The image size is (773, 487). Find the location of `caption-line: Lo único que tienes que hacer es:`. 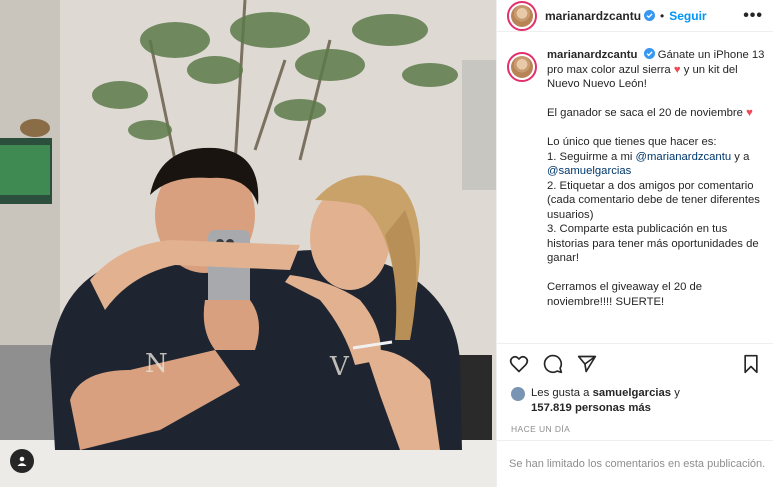

caption-line: Lo único que tienes que hacer es: is located at coordinates (632, 142).